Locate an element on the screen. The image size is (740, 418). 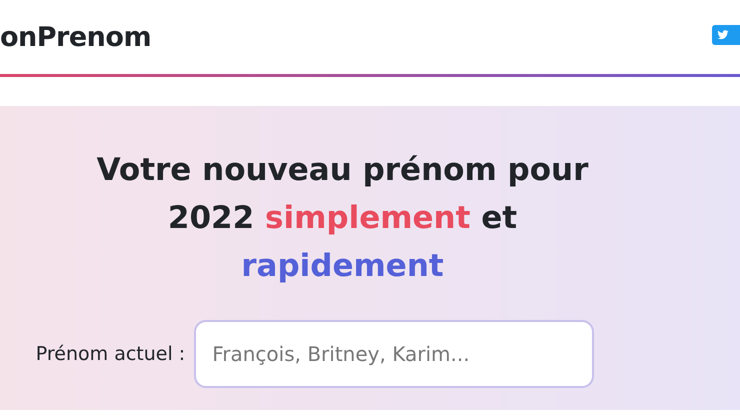
bird-icon is located at coordinates (723, 35).